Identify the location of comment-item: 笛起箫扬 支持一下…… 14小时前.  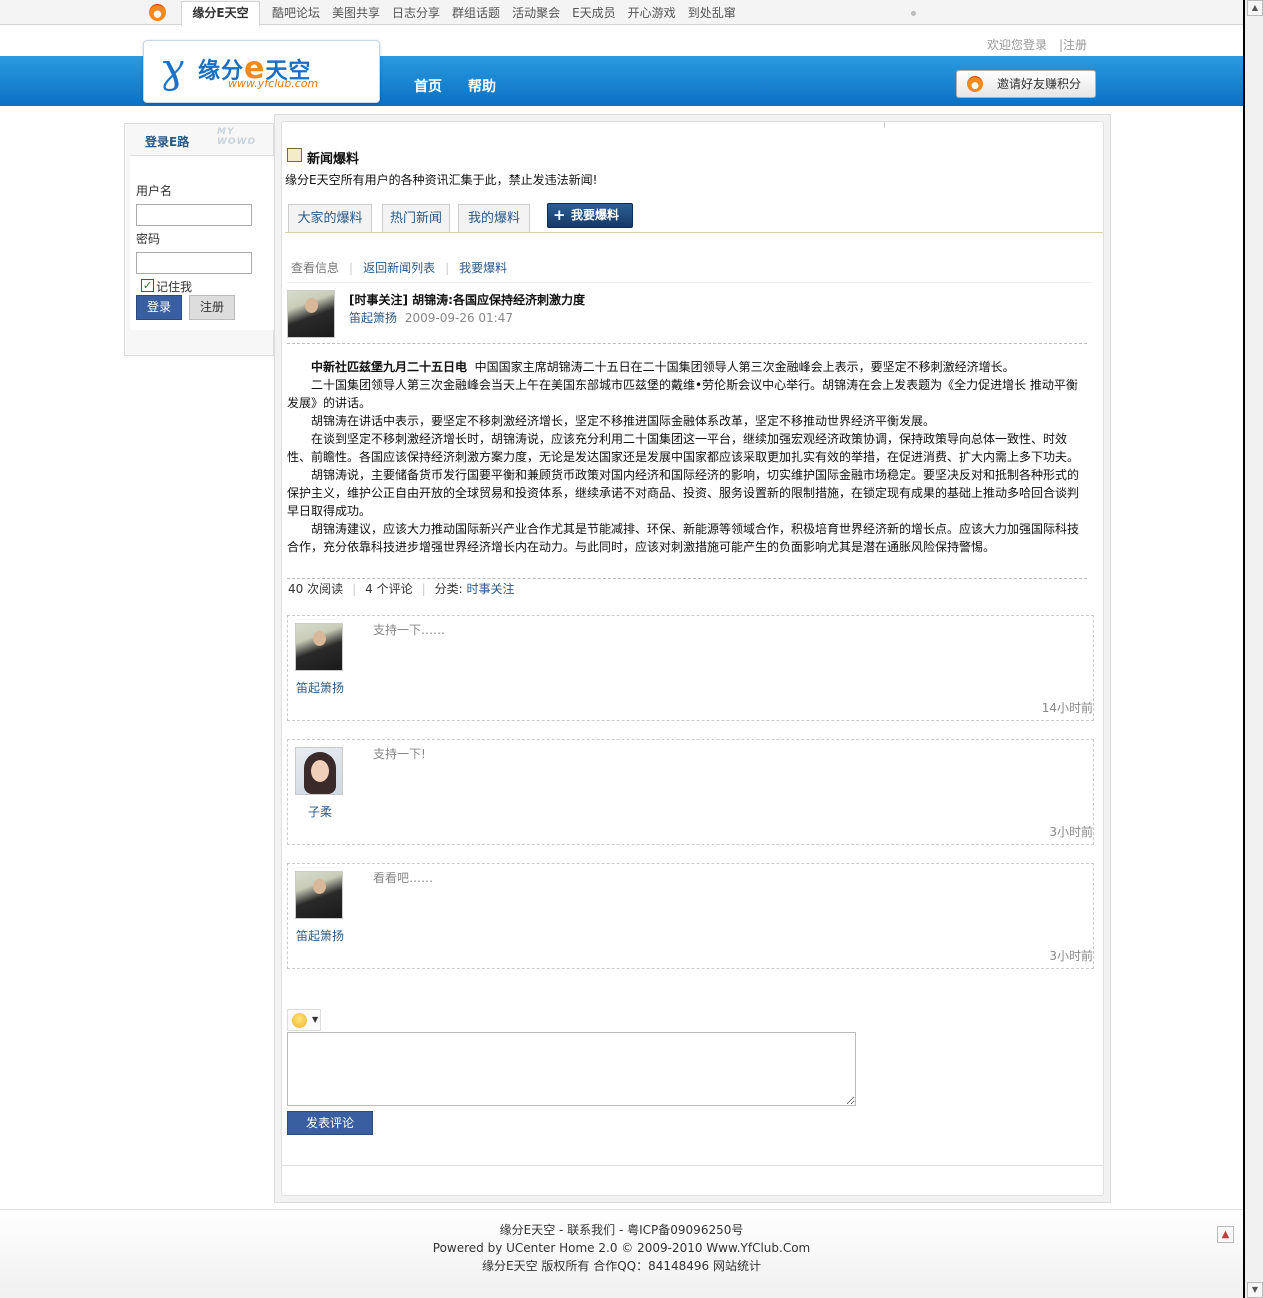
(690, 668).